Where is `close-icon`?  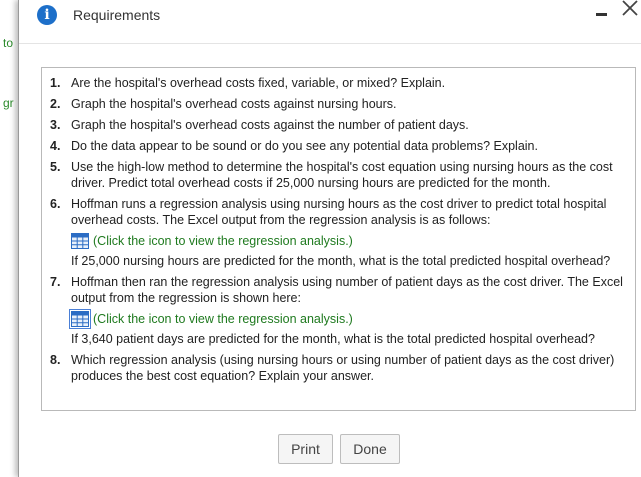
close-icon is located at coordinates (630, 8).